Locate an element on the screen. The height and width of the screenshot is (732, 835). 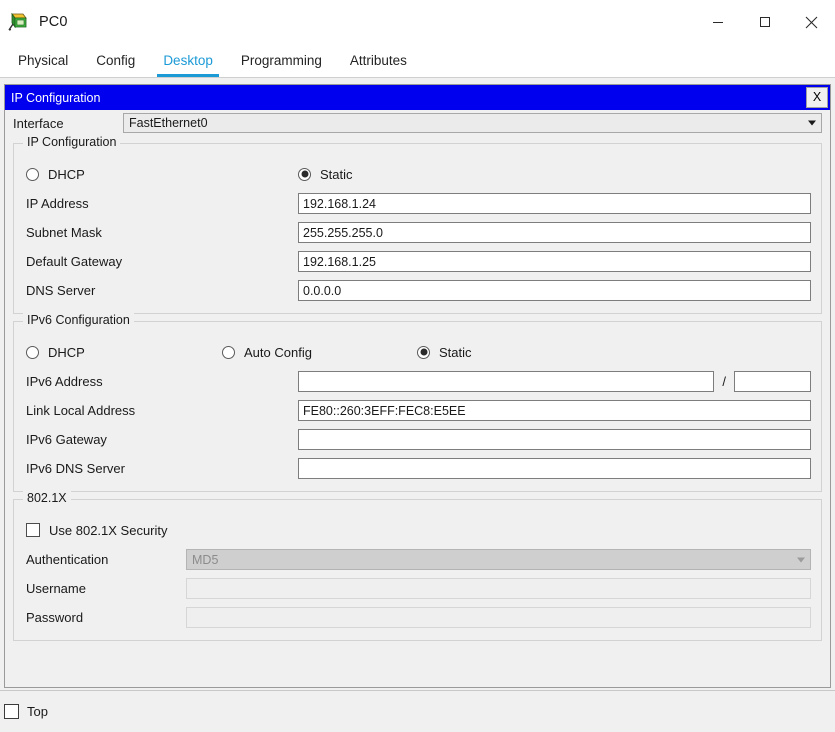
ipv6-dns-row: IPv6 DNS Server is located at coordinates (417, 468).